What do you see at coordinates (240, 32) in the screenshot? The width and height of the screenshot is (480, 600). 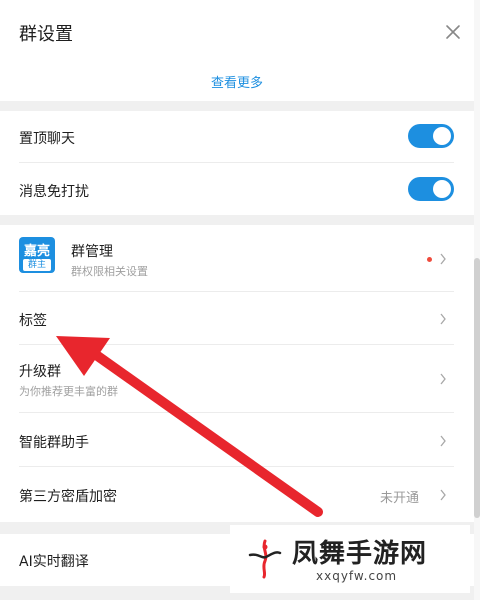 I see `dialog-header: 群设置` at bounding box center [240, 32].